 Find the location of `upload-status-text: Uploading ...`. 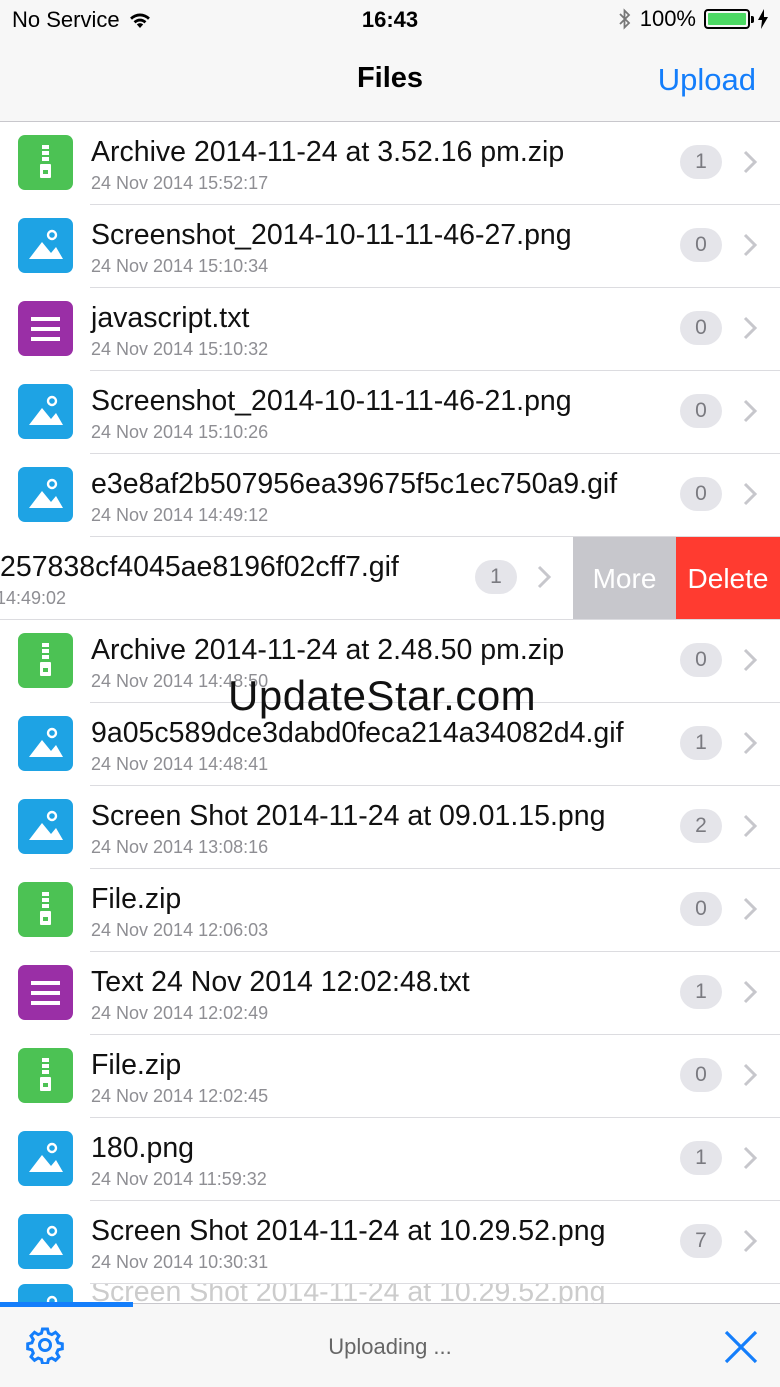

upload-status-text: Uploading ... is located at coordinates (390, 1346).